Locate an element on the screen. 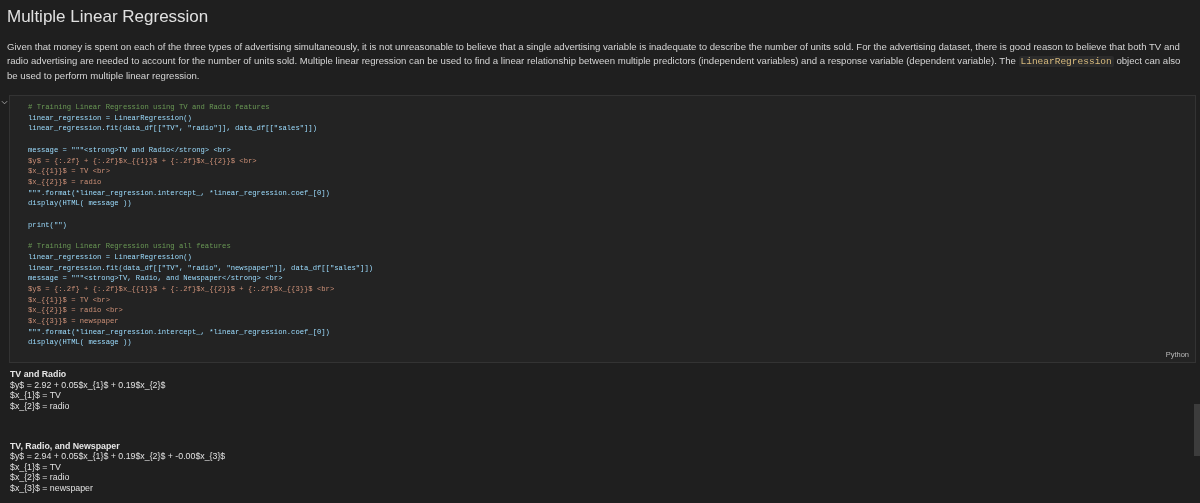  description-paragraph: Given that money is spent on each of the three types of advertising simultaneously, it is not unreasonable to believe that a single advertising variable is inadequate to describe the number of units sold. For the advertising dataset, there is good reason to believe that both TV and radio advertising are needed to account for the number of units sold. Multiple linear regression can be used to find a linear relationship between multiple predictors (independent variables) and a response variable (dependent variable). The LinearRegression object can also be used to perform multiple linear regression. is located at coordinates (594, 61).